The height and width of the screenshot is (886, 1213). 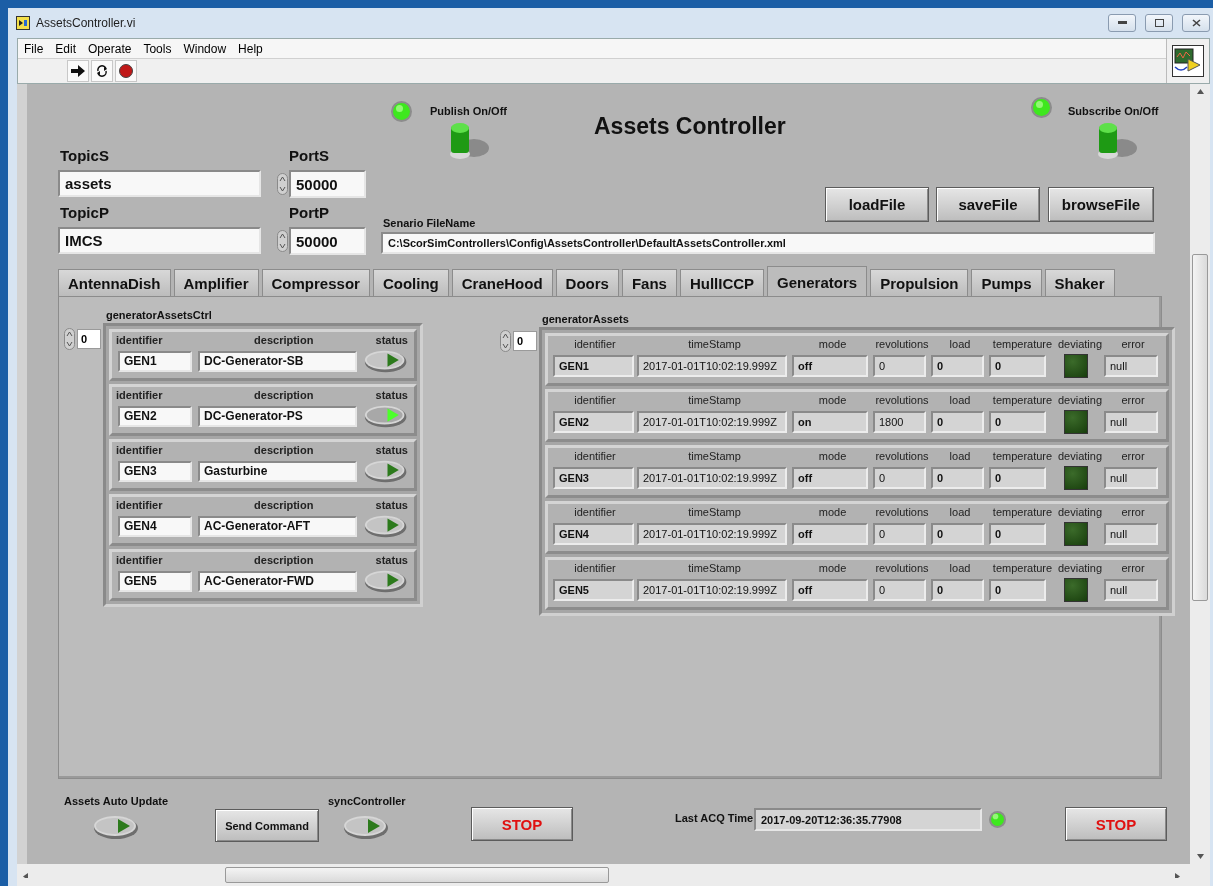 What do you see at coordinates (868, 819) in the screenshot?
I see `last-acq-time-field: 2017-09-20T12:36:35.77908` at bounding box center [868, 819].